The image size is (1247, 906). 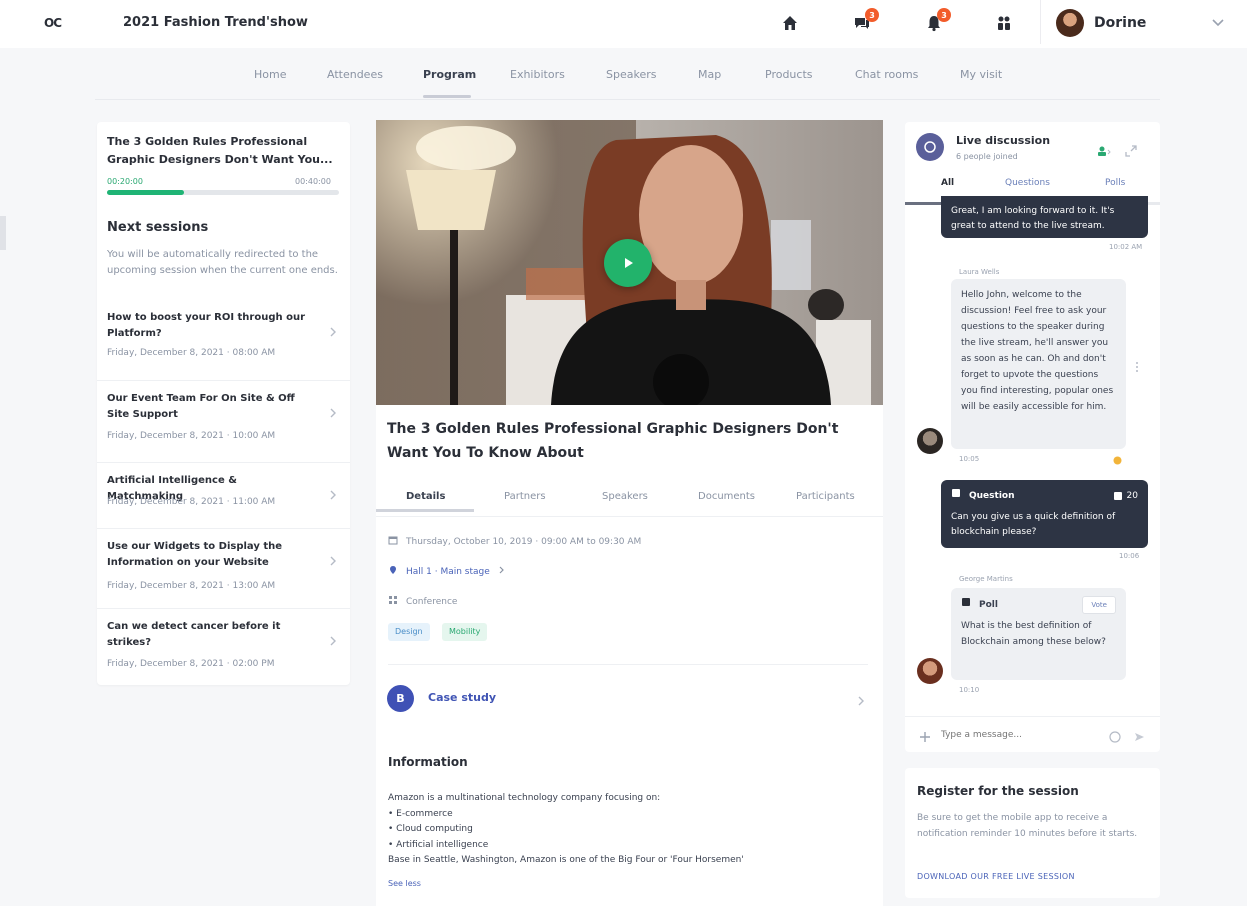 What do you see at coordinates (191, 664) in the screenshot?
I see `session-date: Friday, December 8, 2021 · 02:00 PM` at bounding box center [191, 664].